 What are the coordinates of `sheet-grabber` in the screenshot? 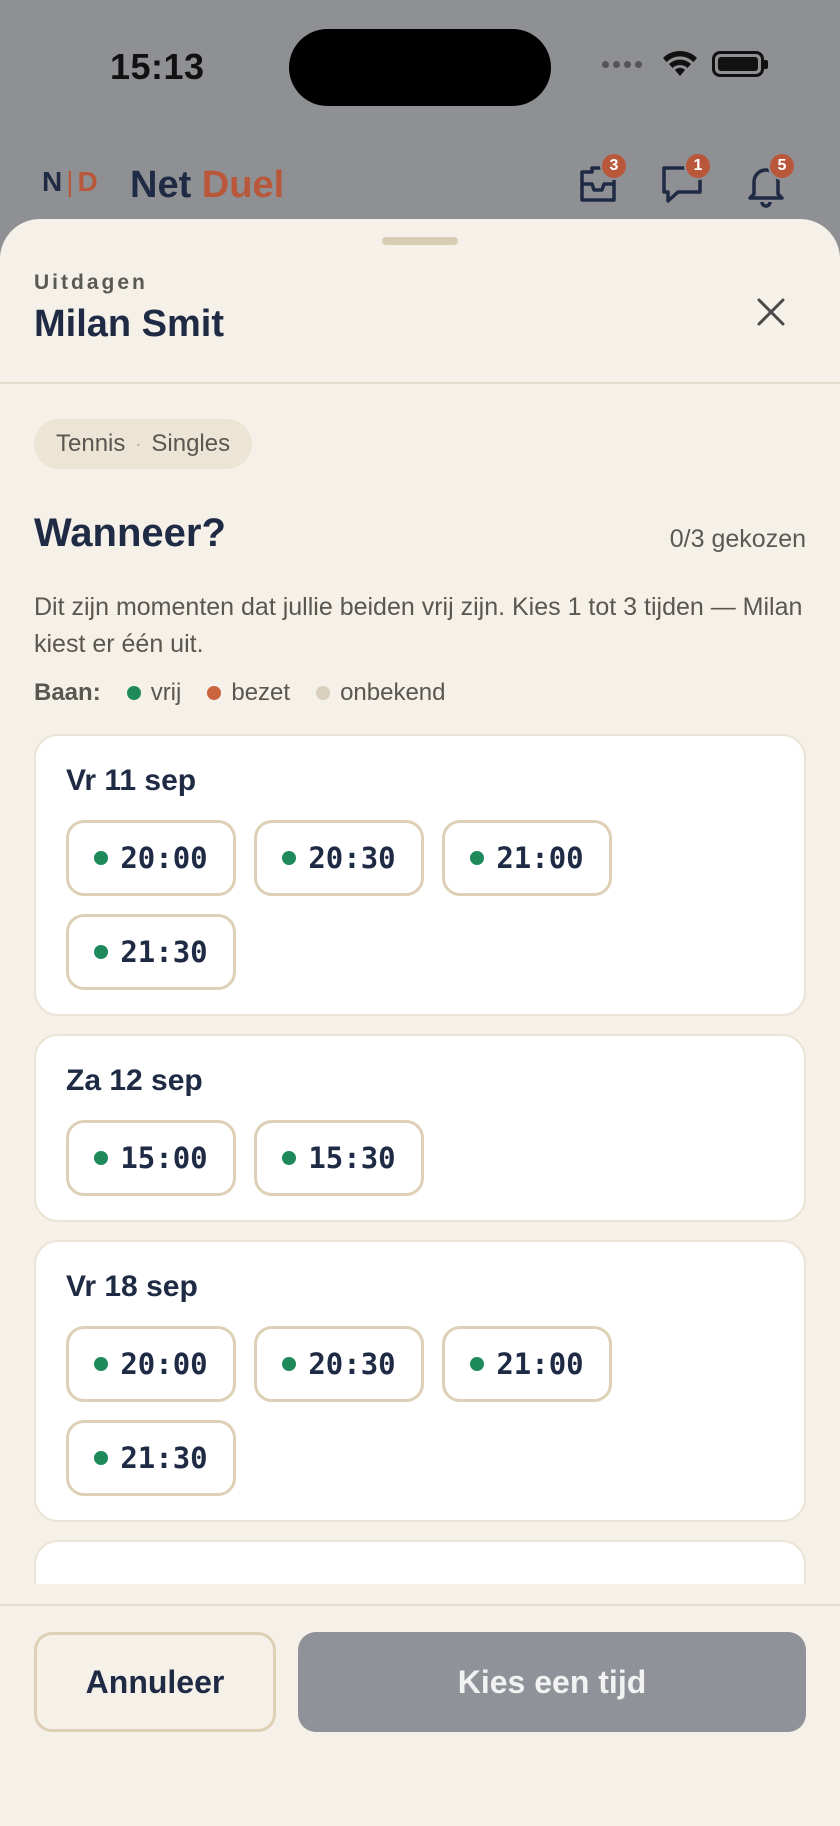 It's located at (420, 241).